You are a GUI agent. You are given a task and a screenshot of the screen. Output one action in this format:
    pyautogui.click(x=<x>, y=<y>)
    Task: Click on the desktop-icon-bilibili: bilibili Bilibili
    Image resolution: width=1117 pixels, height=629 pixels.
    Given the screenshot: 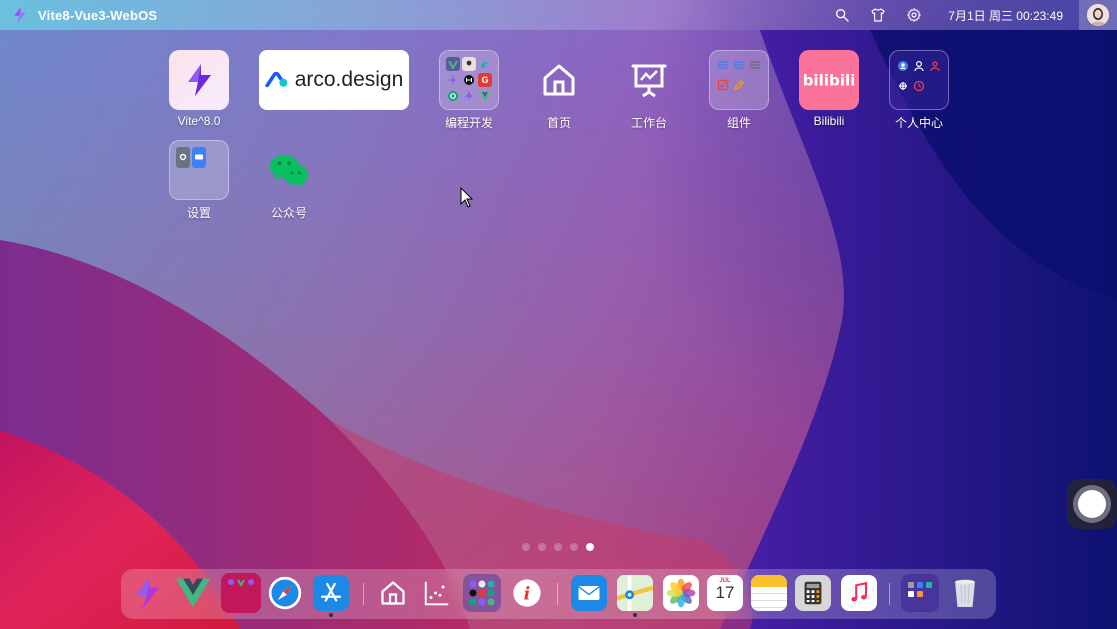 What is the action you would take?
    pyautogui.click(x=829, y=89)
    